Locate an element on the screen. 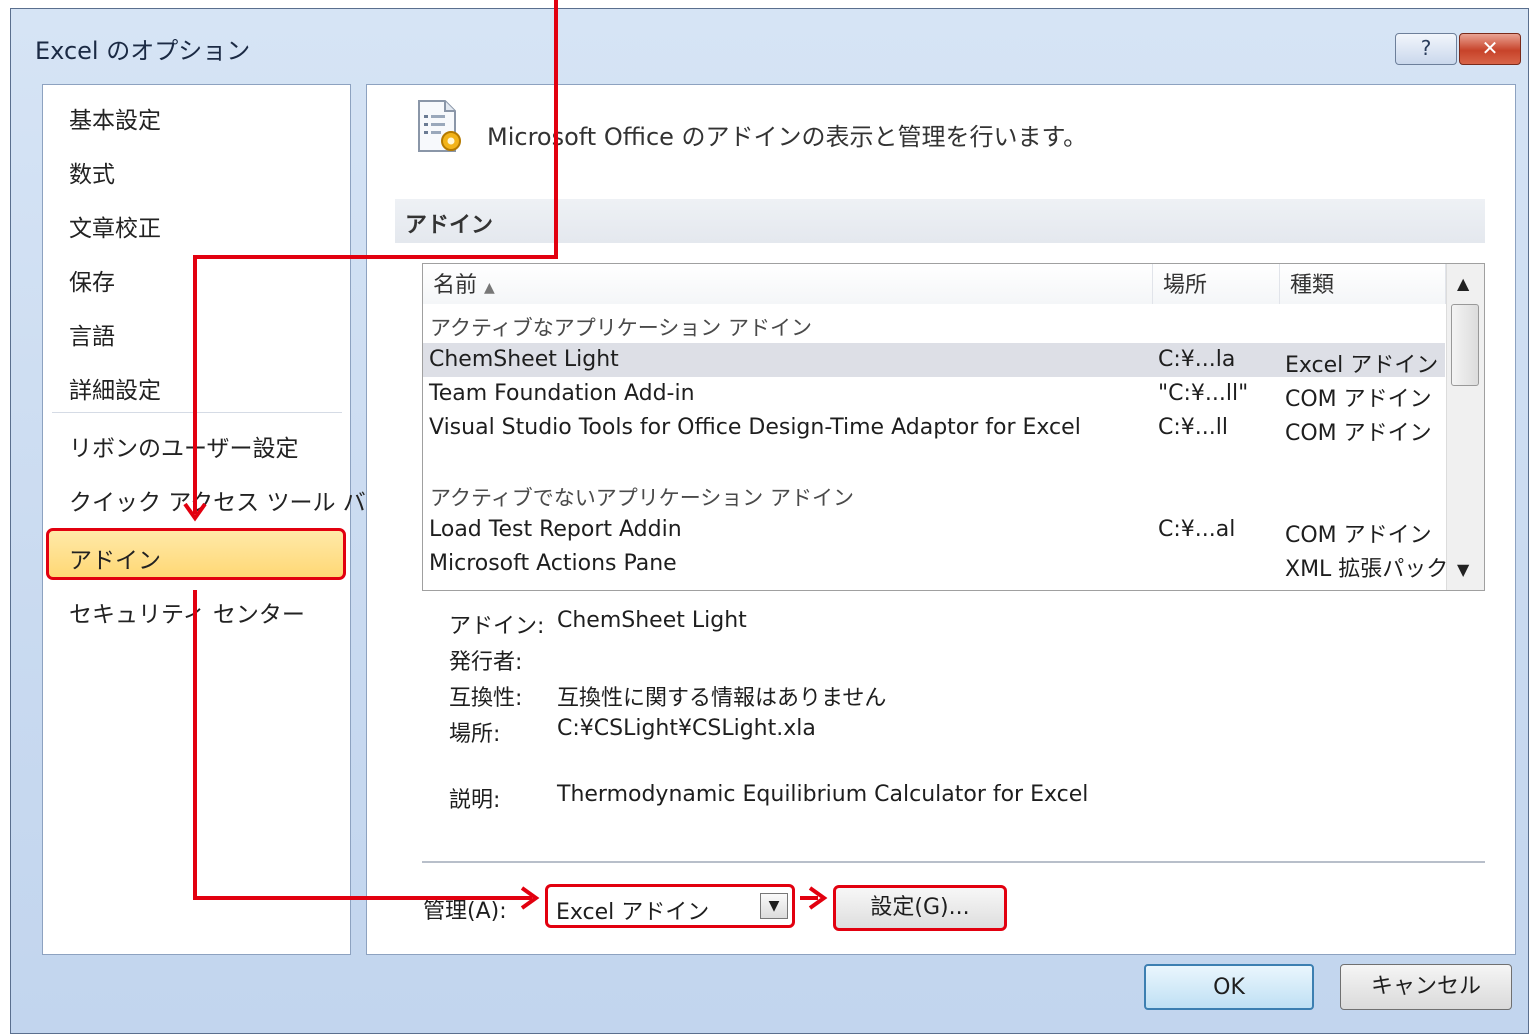 The width and height of the screenshot is (1529, 1034). panel-description: Microsoft Office のアドインの表示と管理を行います。 is located at coordinates (787, 137).